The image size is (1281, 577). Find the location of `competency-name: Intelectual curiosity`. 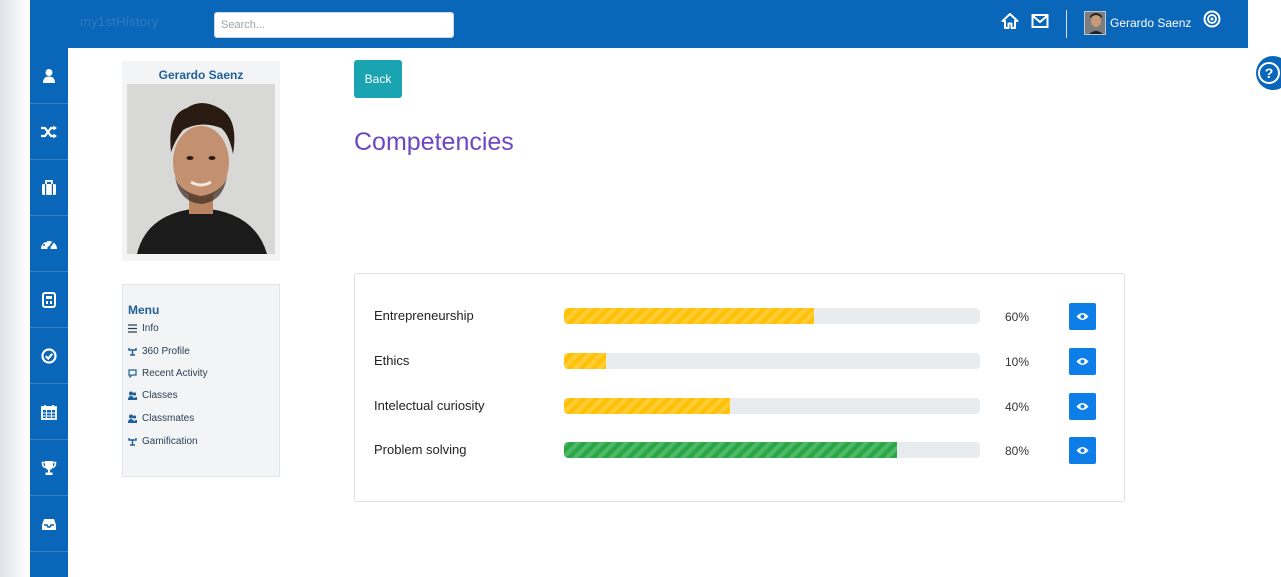

competency-name: Intelectual curiosity is located at coordinates (429, 405).